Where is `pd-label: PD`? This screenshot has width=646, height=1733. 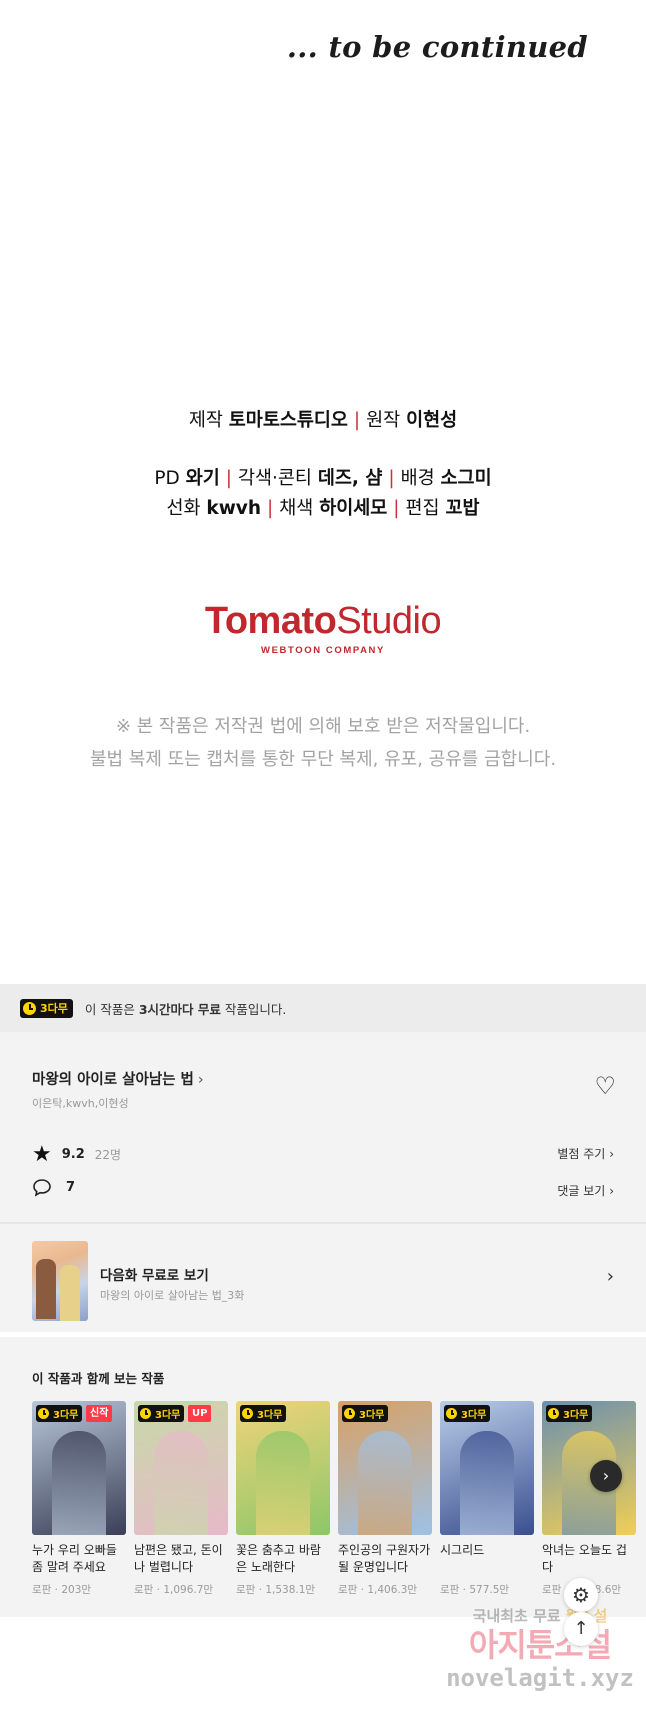 pd-label: PD is located at coordinates (167, 478).